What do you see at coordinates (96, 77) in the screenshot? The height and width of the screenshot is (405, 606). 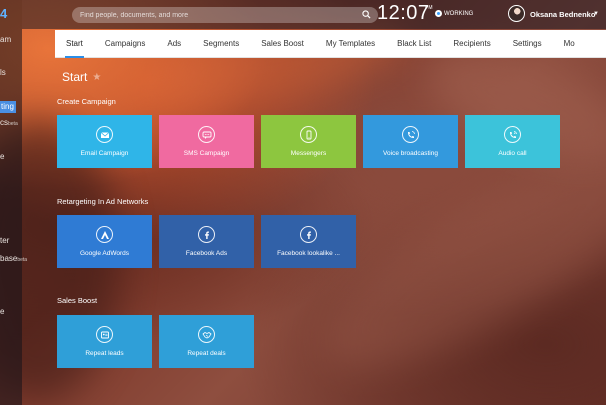 I see `star-icon: ★` at bounding box center [96, 77].